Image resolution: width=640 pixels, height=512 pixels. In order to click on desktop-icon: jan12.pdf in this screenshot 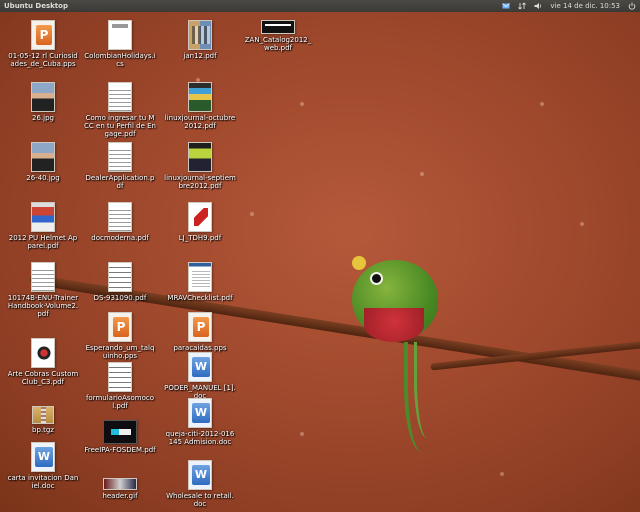, I will do `click(200, 40)`.